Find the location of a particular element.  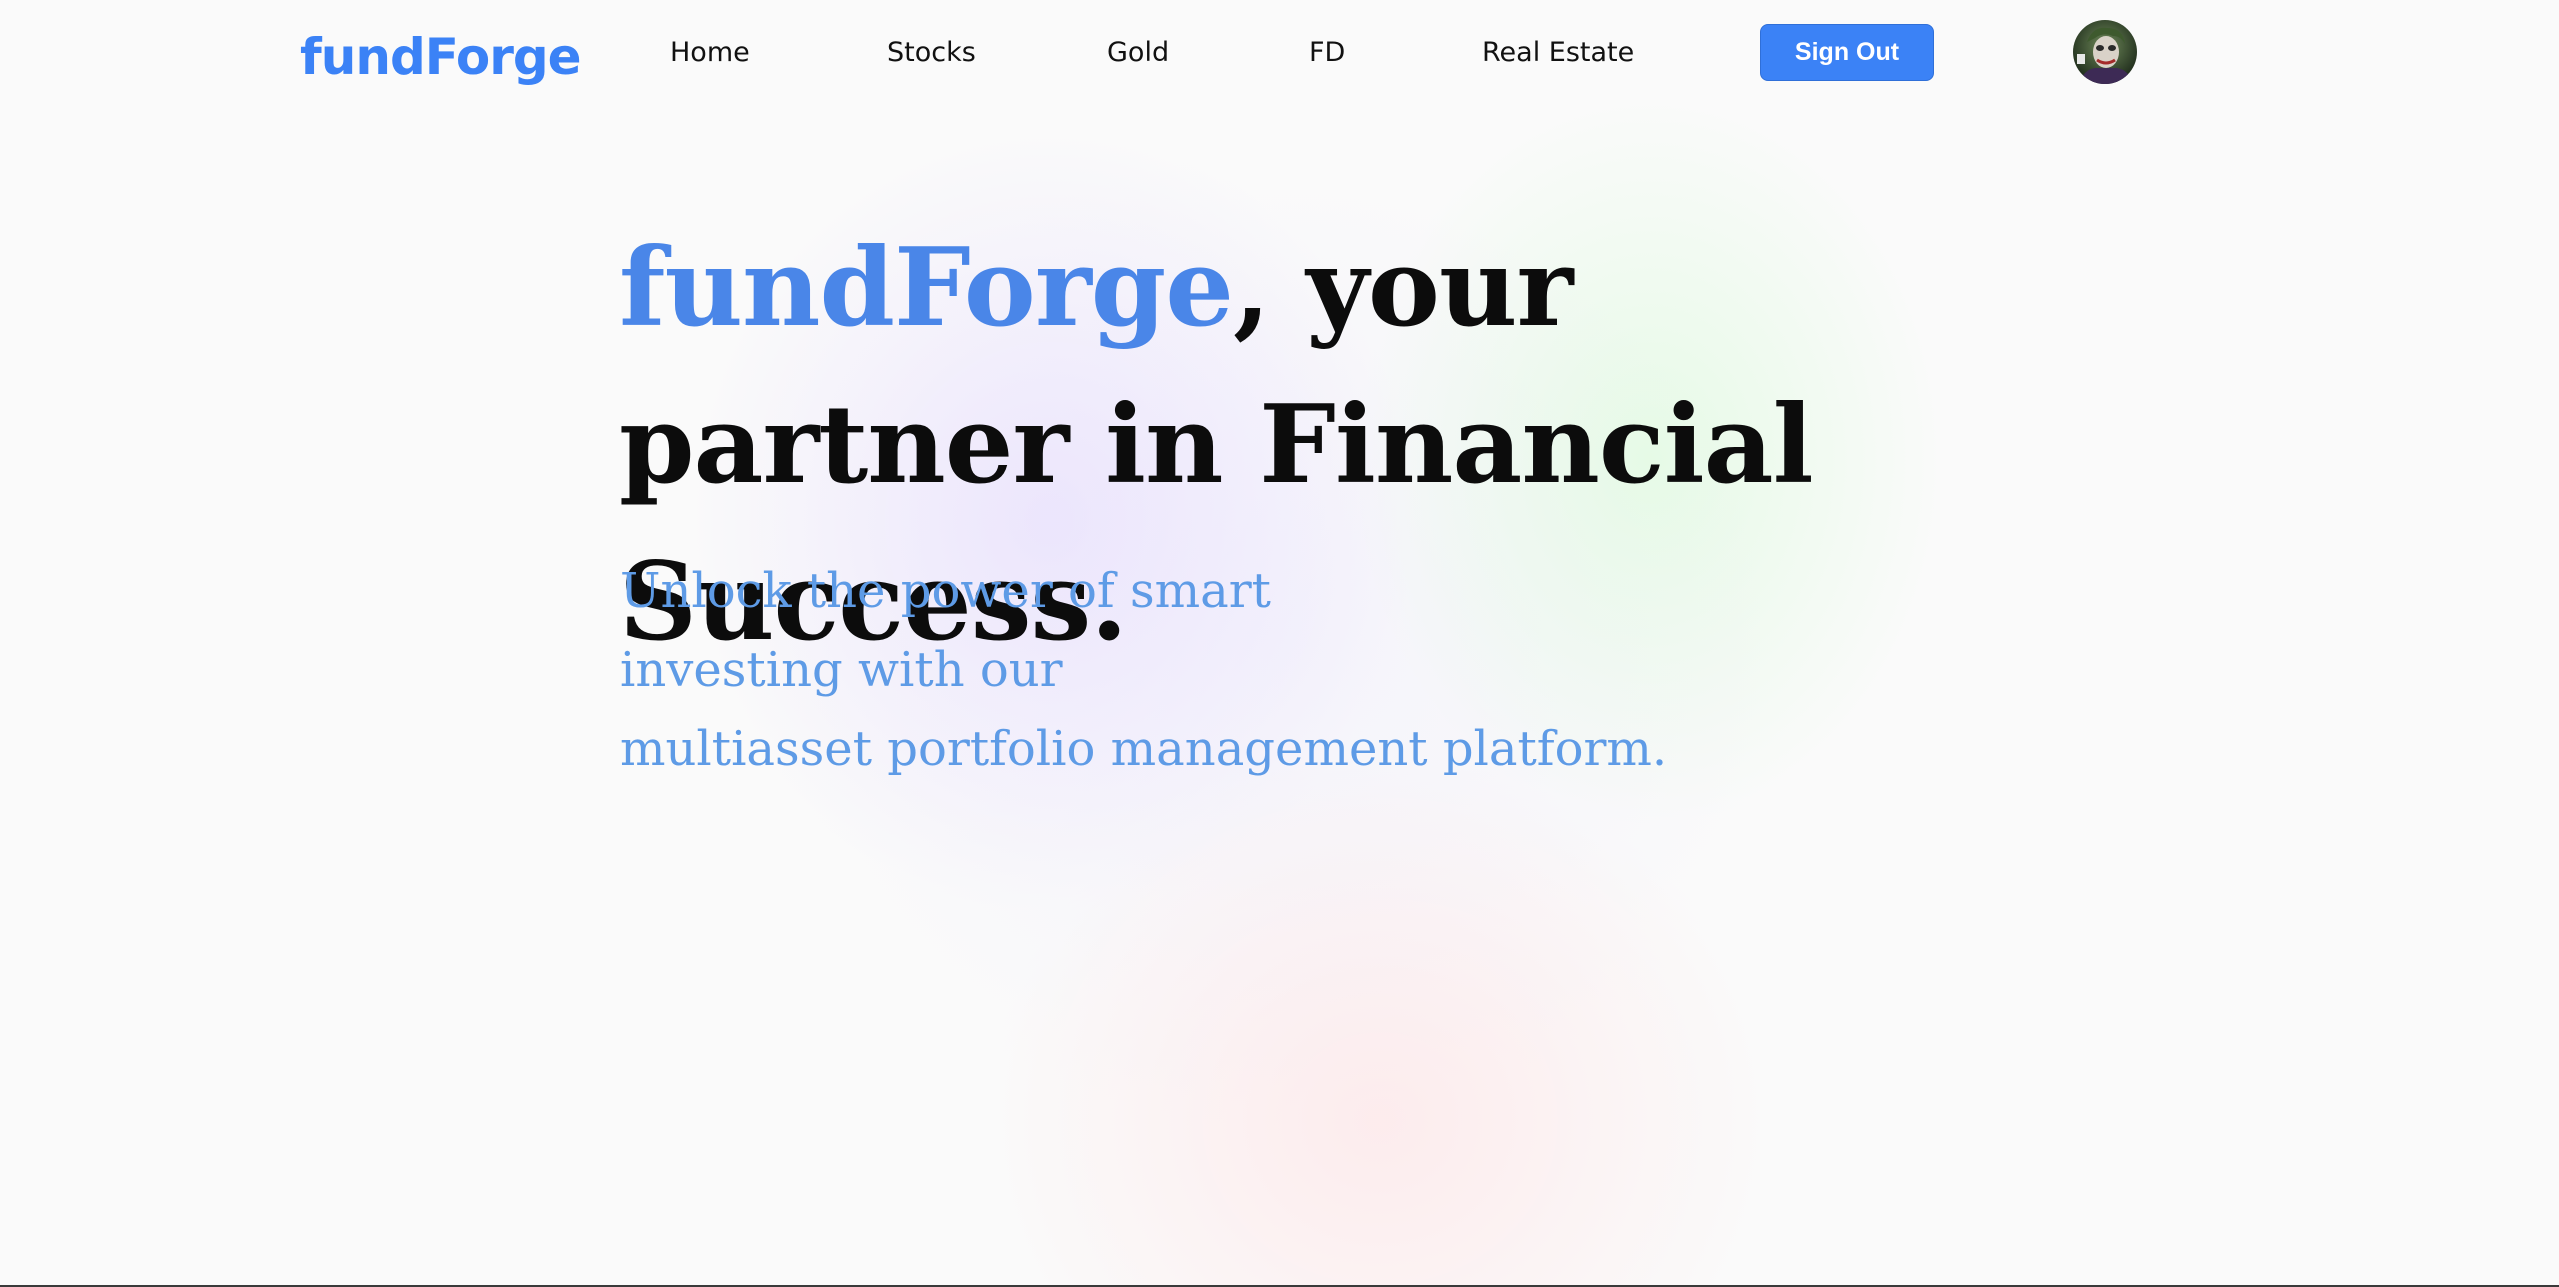

nav-link-real-estate: Real Estate is located at coordinates (1558, 53).